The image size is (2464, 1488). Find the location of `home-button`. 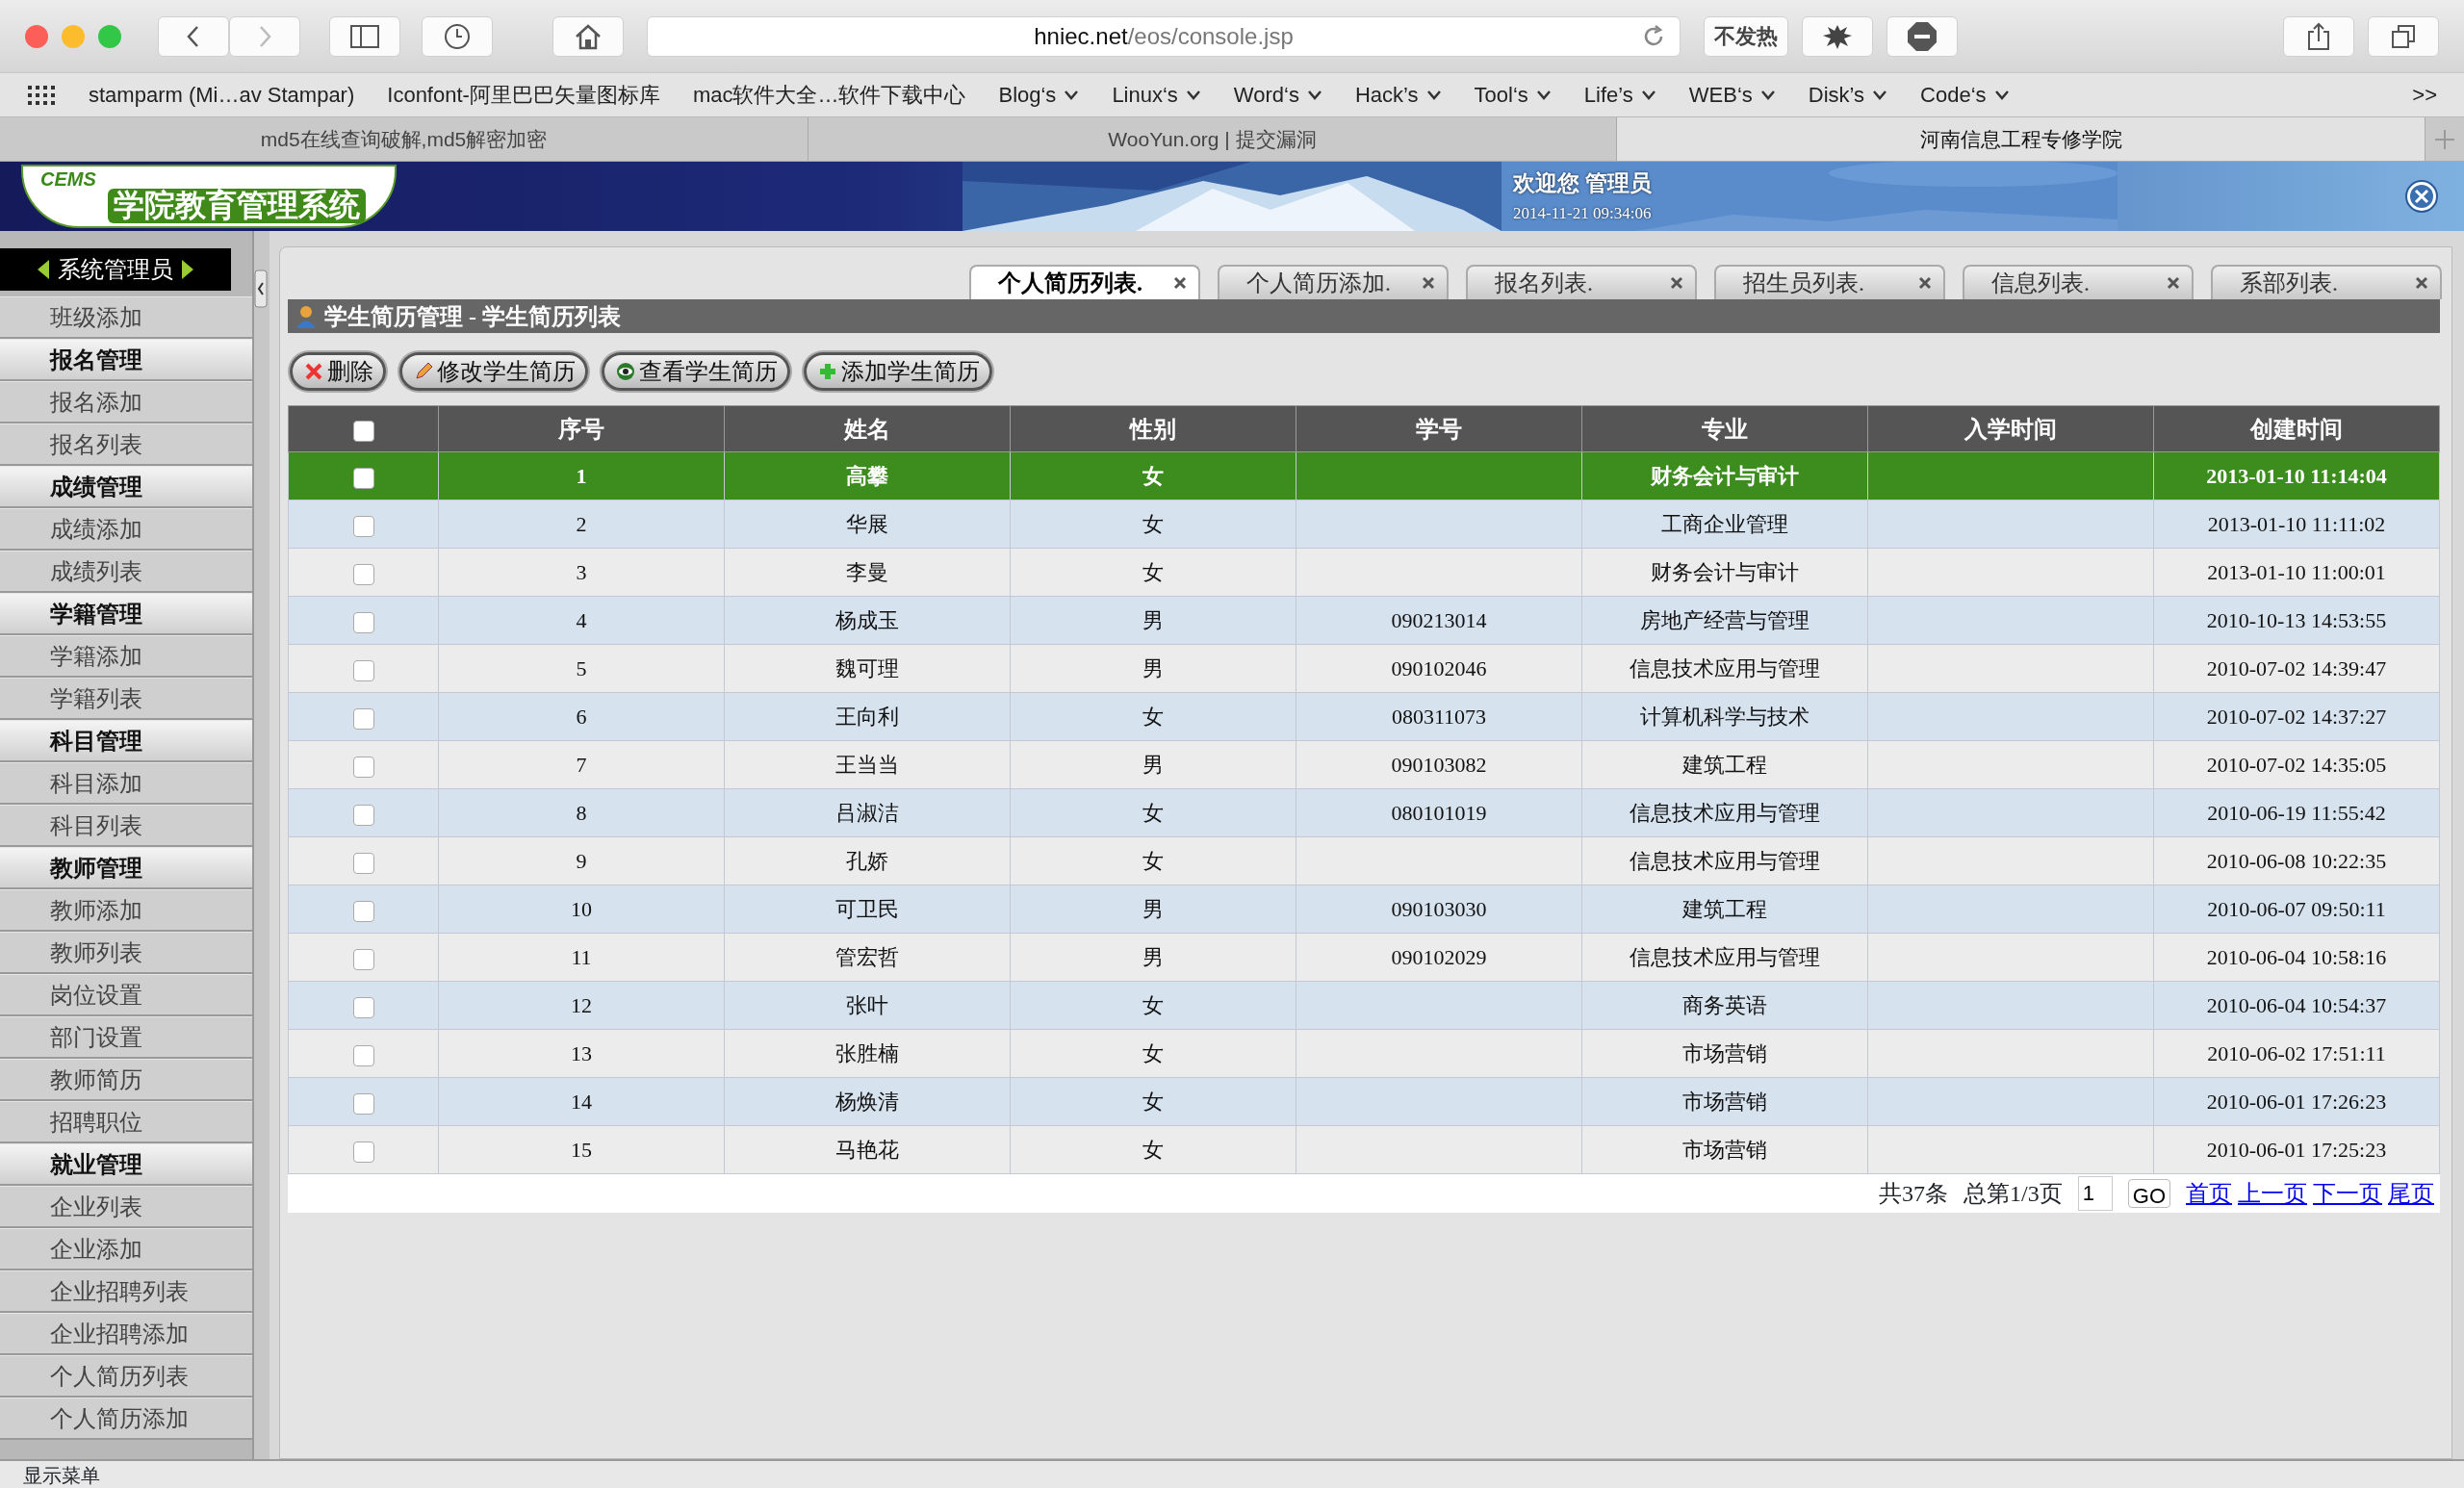

home-button is located at coordinates (588, 36).